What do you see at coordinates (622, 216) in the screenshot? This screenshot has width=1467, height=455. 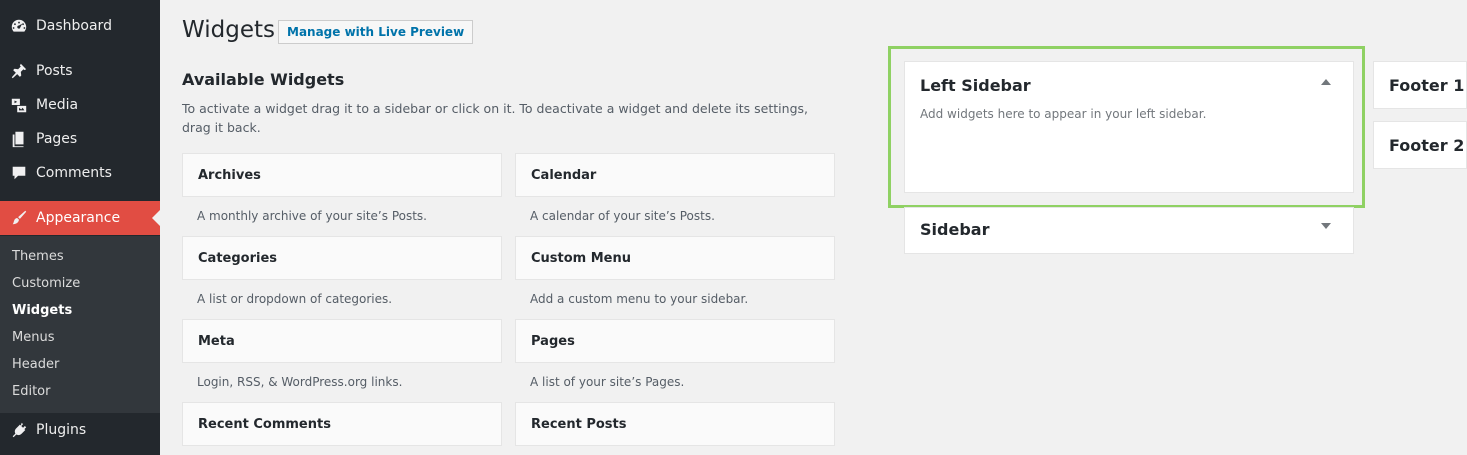 I see `widget-description: A calendar of your site’s Posts.` at bounding box center [622, 216].